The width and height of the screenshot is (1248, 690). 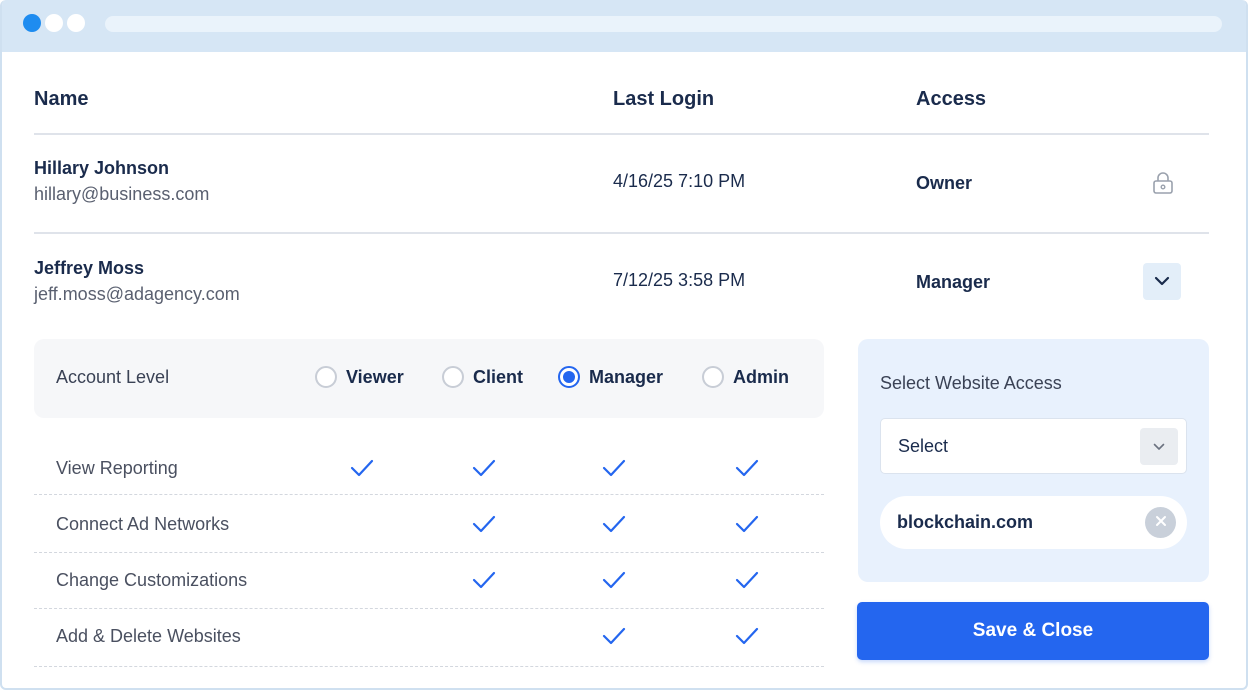 I want to click on radio-option-client: Client, so click(x=482, y=377).